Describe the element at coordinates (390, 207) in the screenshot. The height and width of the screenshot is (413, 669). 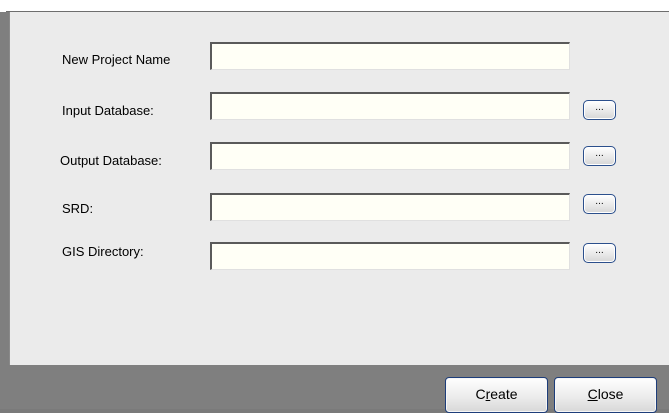
I see `srd-field` at that location.